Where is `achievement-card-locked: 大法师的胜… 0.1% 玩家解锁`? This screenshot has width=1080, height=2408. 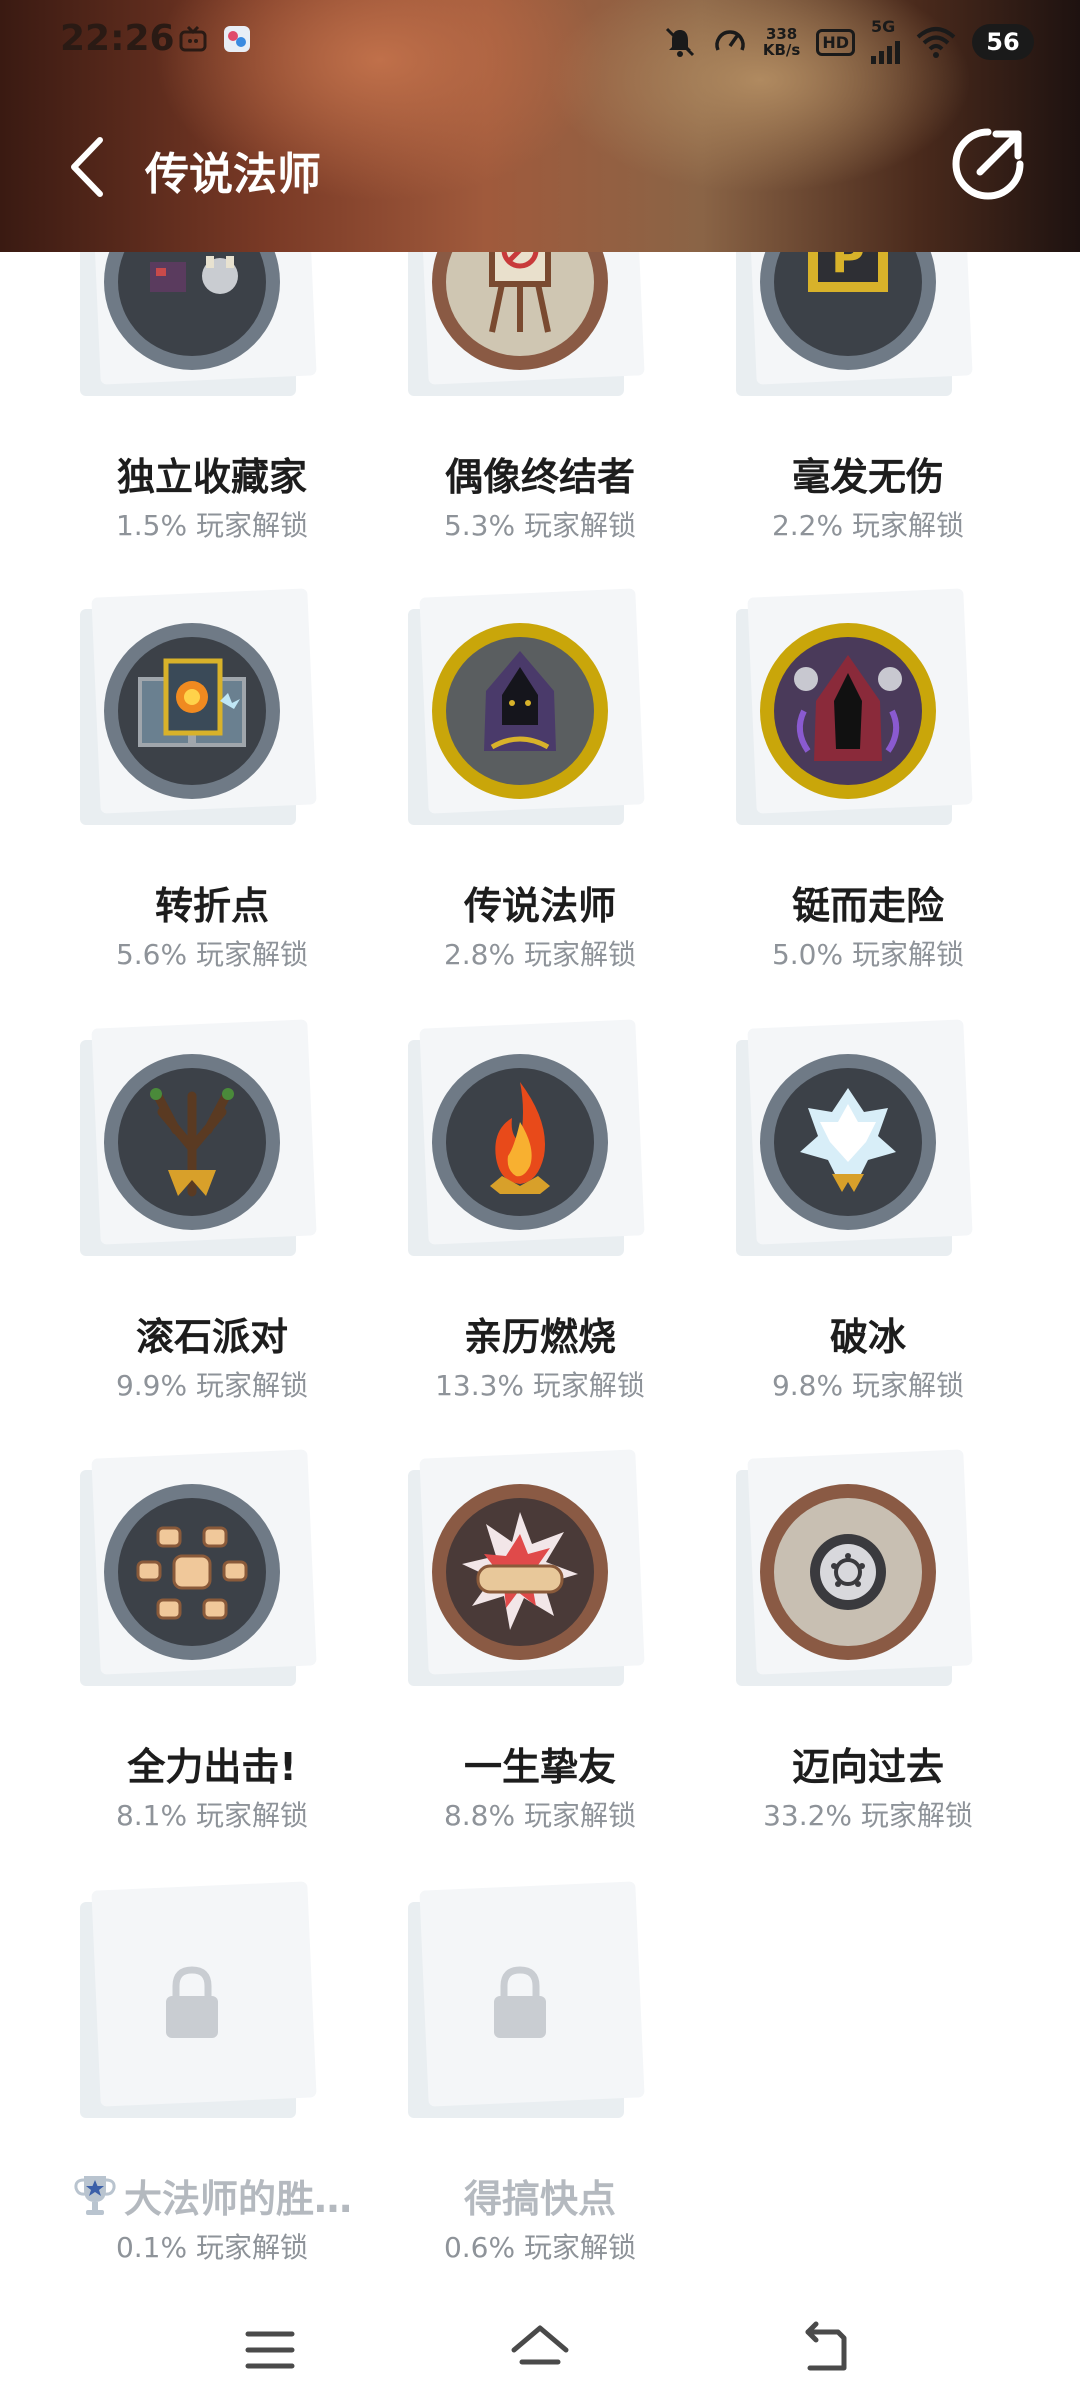 achievement-card-locked: 大法师的胜… 0.1% 玩家解锁 is located at coordinates (212, 2079).